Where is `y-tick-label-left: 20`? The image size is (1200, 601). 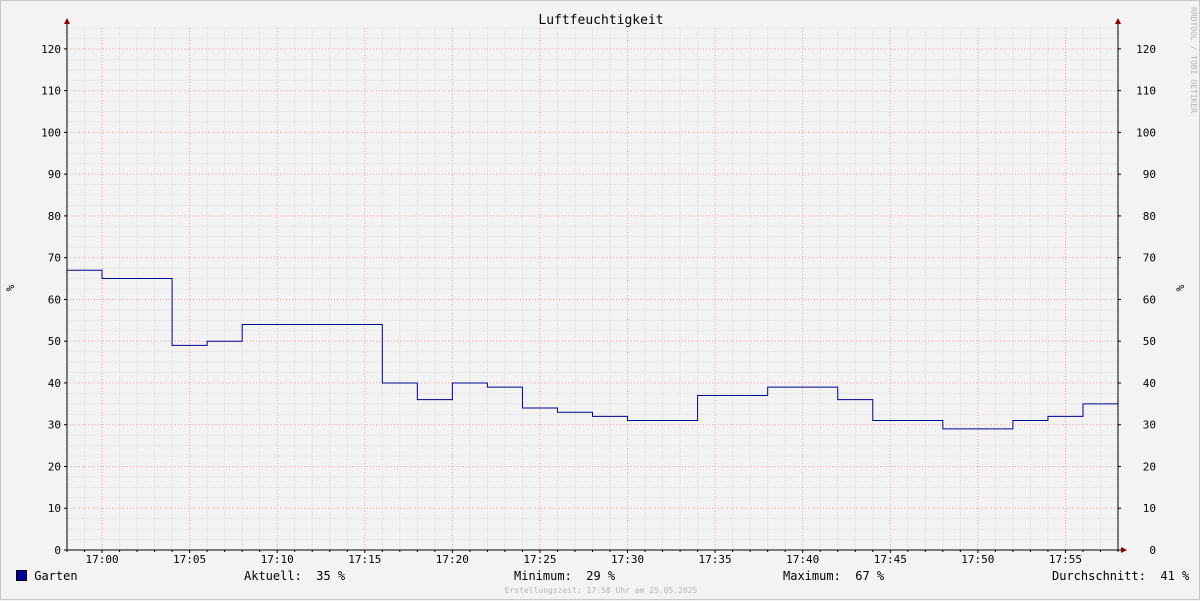 y-tick-label-left: 20 is located at coordinates (54, 466).